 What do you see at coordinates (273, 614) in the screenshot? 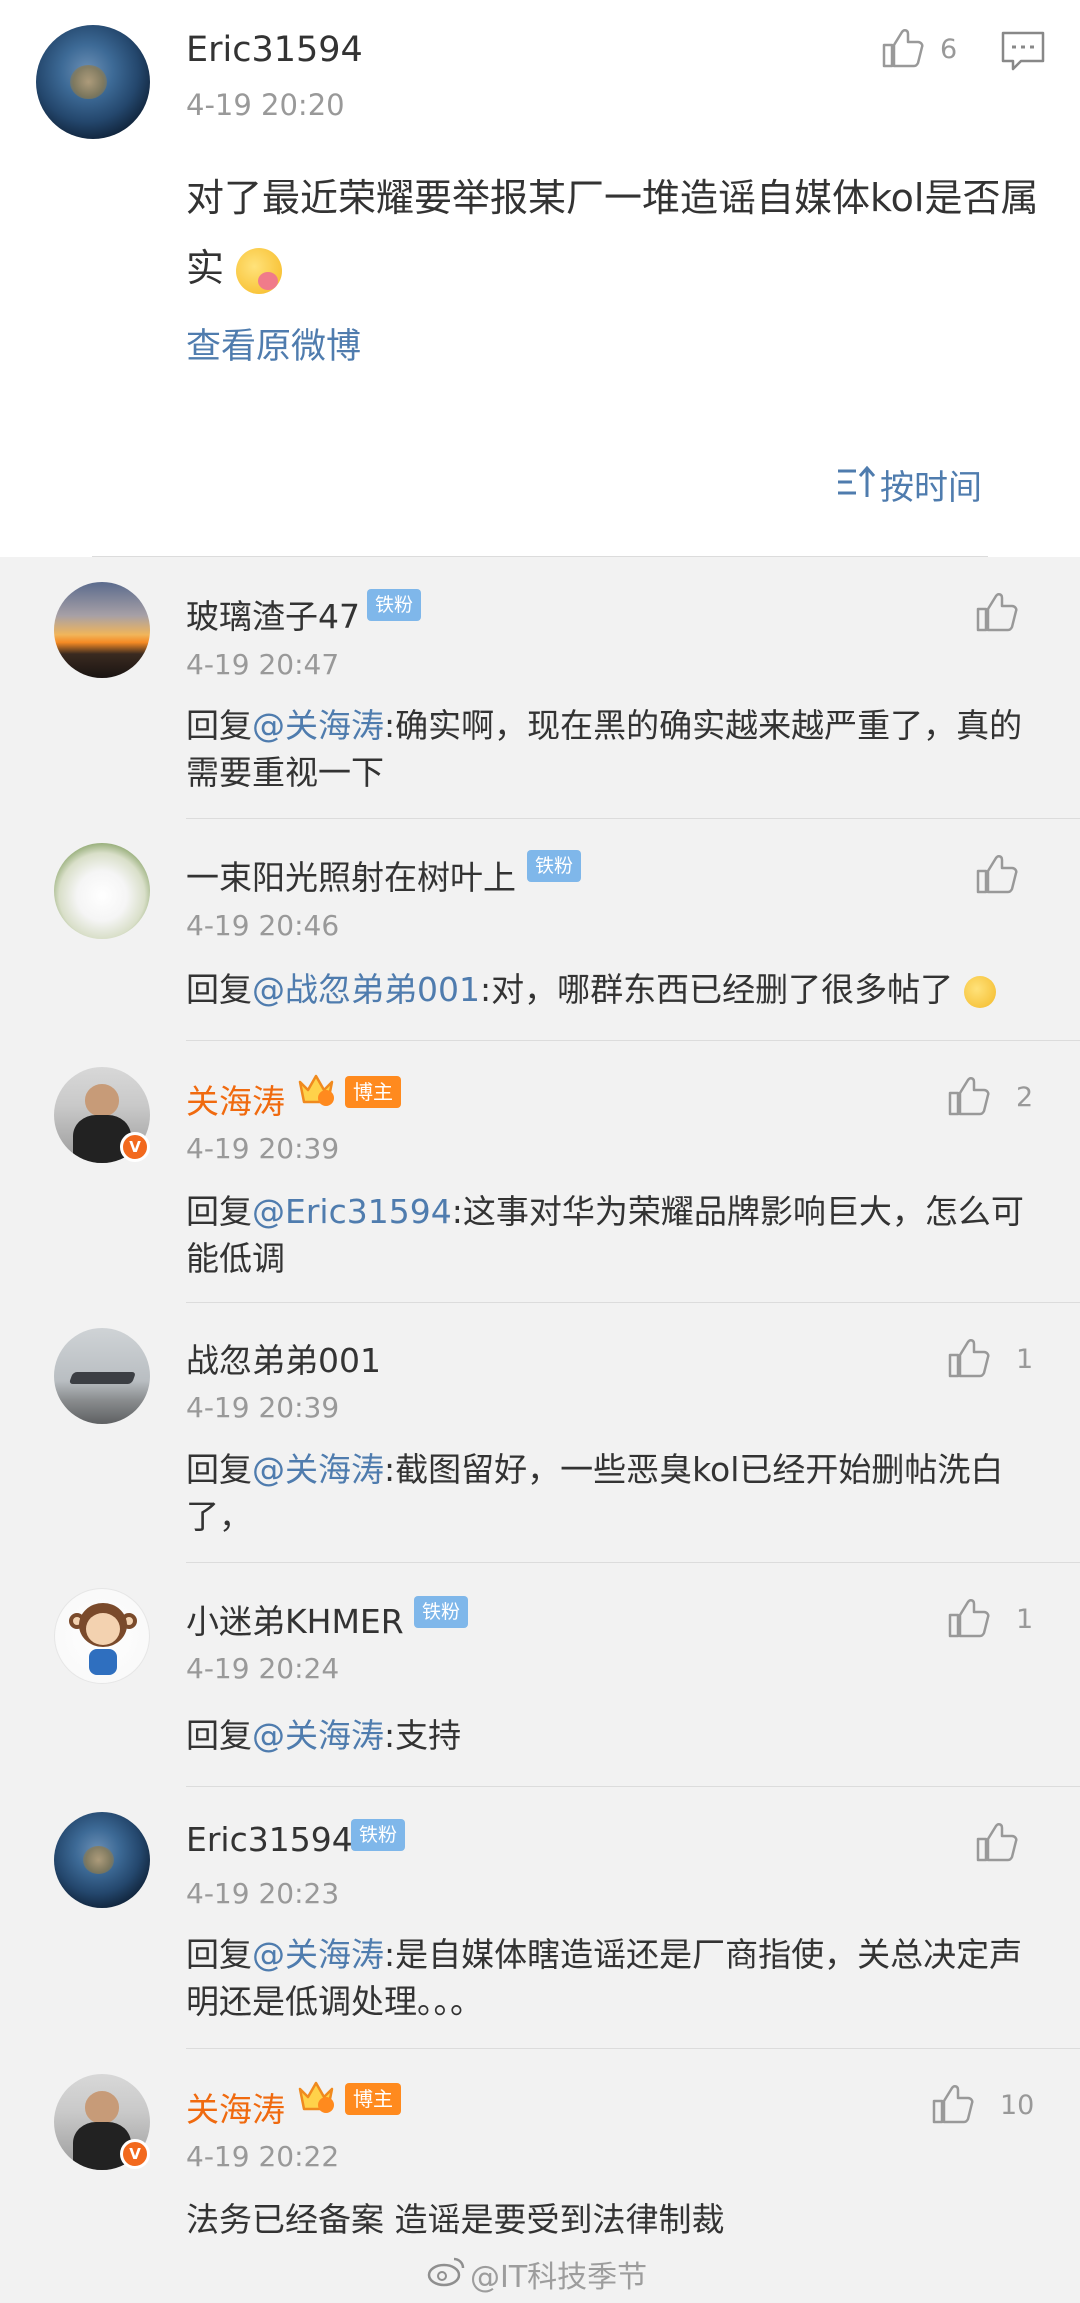
I see `comment-username: 玻璃渣子47` at bounding box center [273, 614].